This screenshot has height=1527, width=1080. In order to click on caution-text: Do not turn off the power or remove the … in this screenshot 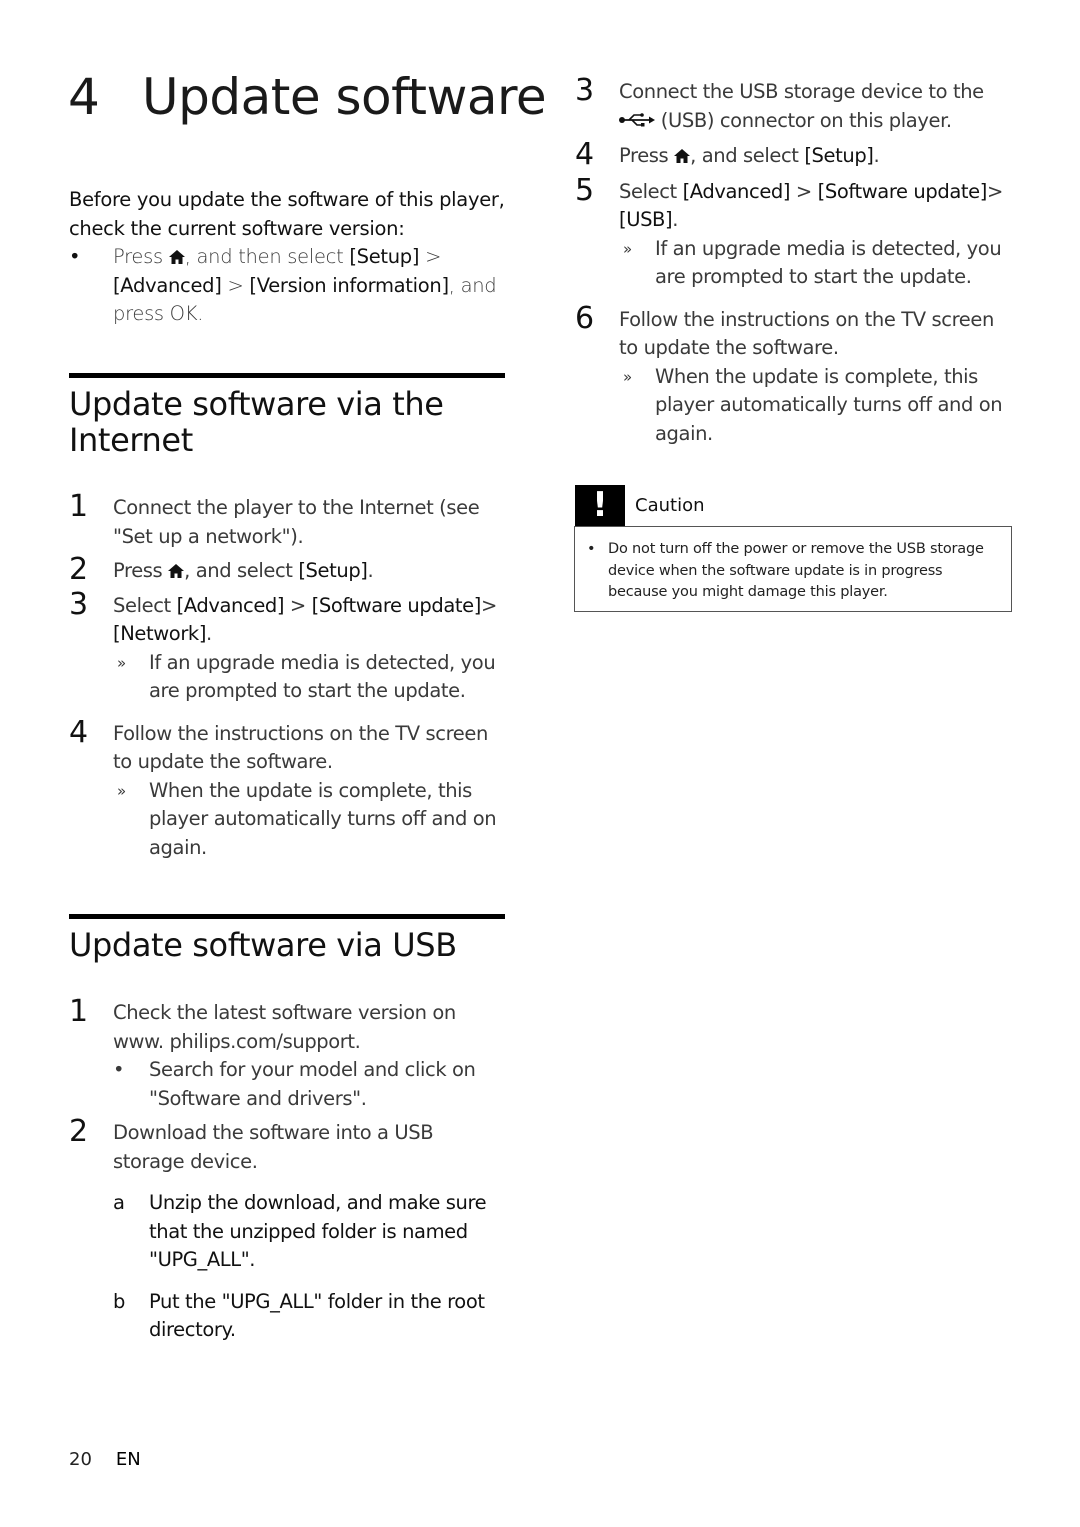, I will do `click(796, 570)`.